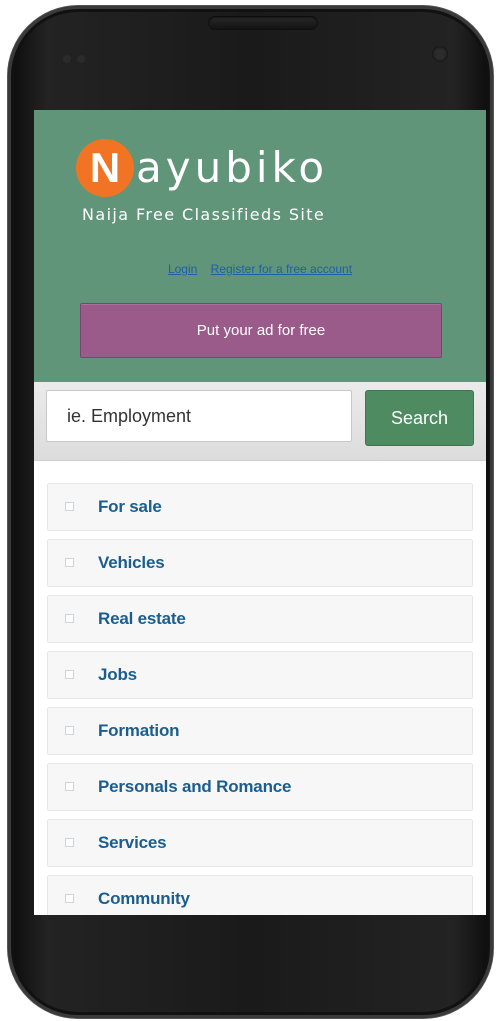 This screenshot has height=1021, width=501. I want to click on category-item-community: Community, so click(260, 895).